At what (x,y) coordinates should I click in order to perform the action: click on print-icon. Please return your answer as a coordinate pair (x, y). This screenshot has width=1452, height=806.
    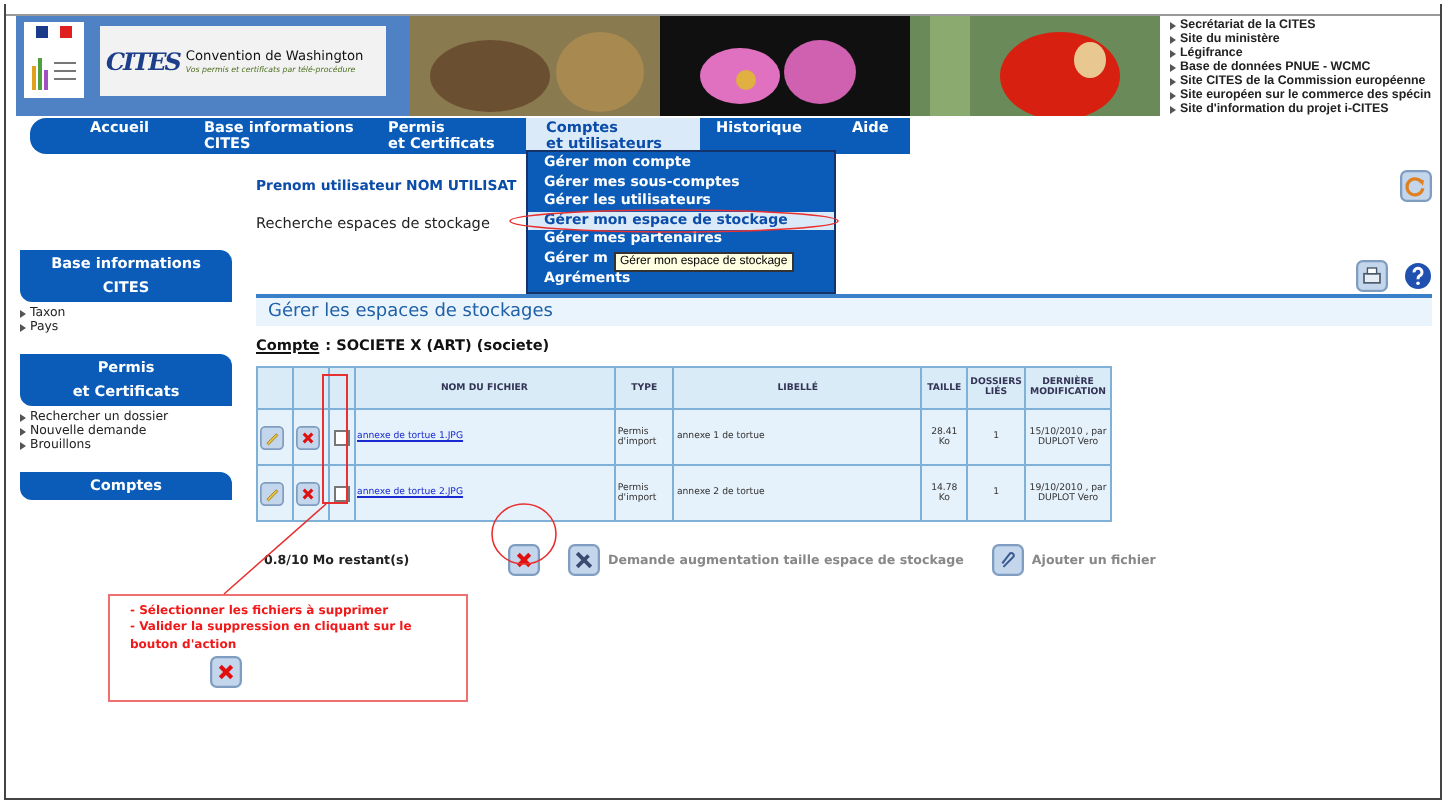
    Looking at the image, I should click on (1372, 276).